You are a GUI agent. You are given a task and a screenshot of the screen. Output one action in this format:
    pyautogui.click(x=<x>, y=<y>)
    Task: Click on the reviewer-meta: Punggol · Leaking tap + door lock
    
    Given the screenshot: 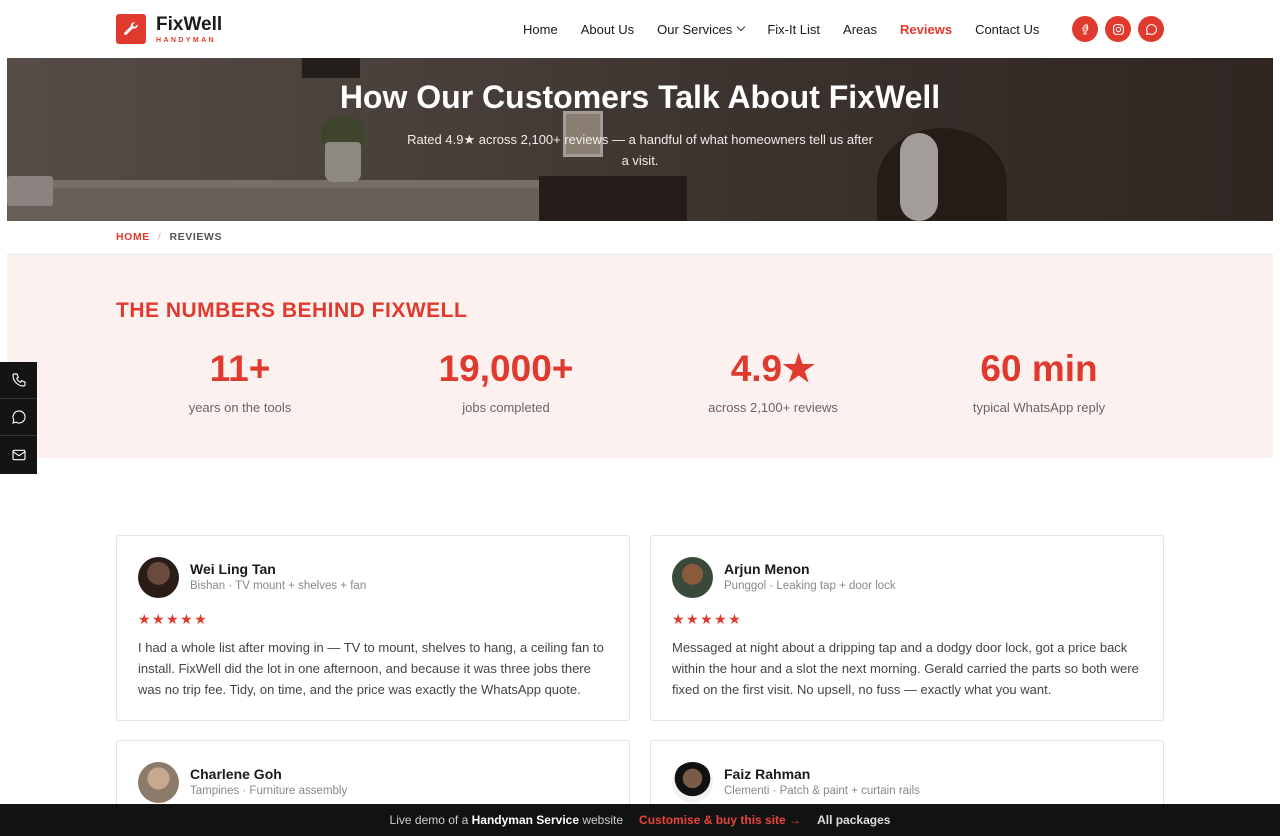 What is the action you would take?
    pyautogui.click(x=810, y=586)
    